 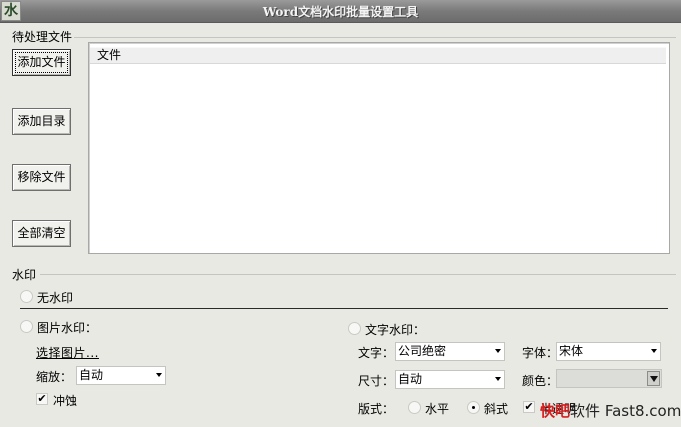 I want to click on files-group-top-border, so click(x=373, y=37).